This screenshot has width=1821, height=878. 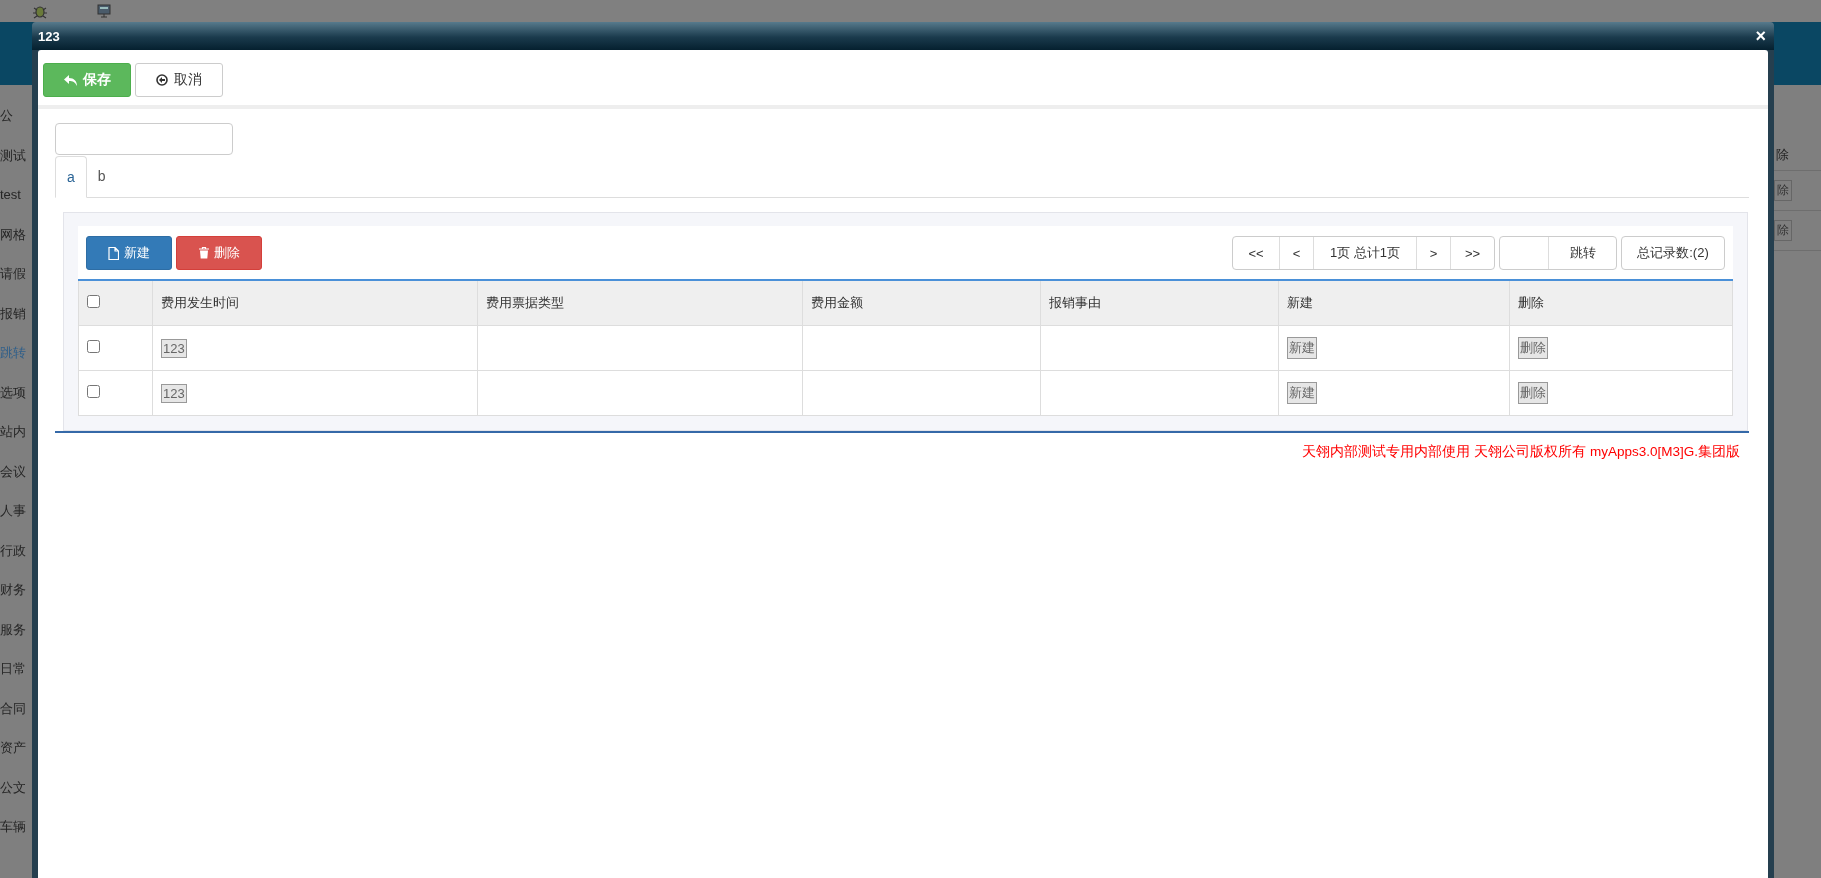 I want to click on sidebar-item: 网格, so click(x=18, y=242).